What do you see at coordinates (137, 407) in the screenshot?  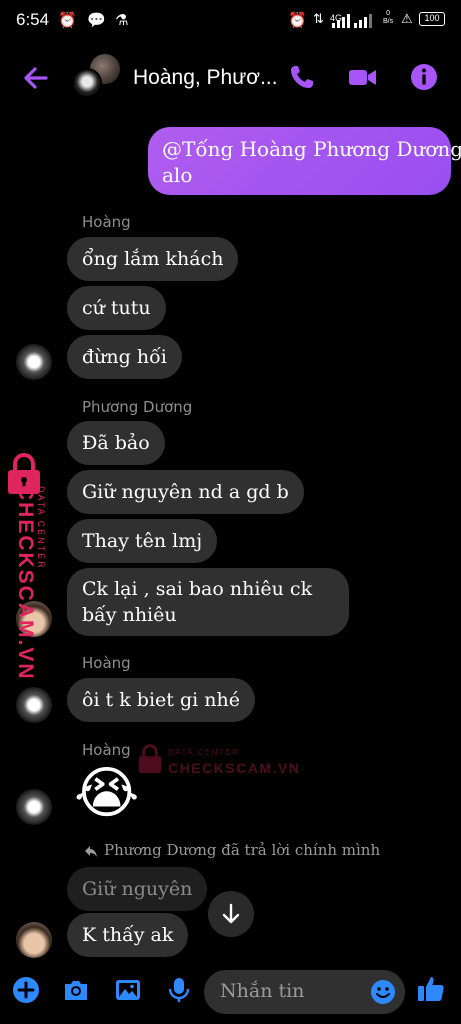 I see `sender-name: Phương Dương` at bounding box center [137, 407].